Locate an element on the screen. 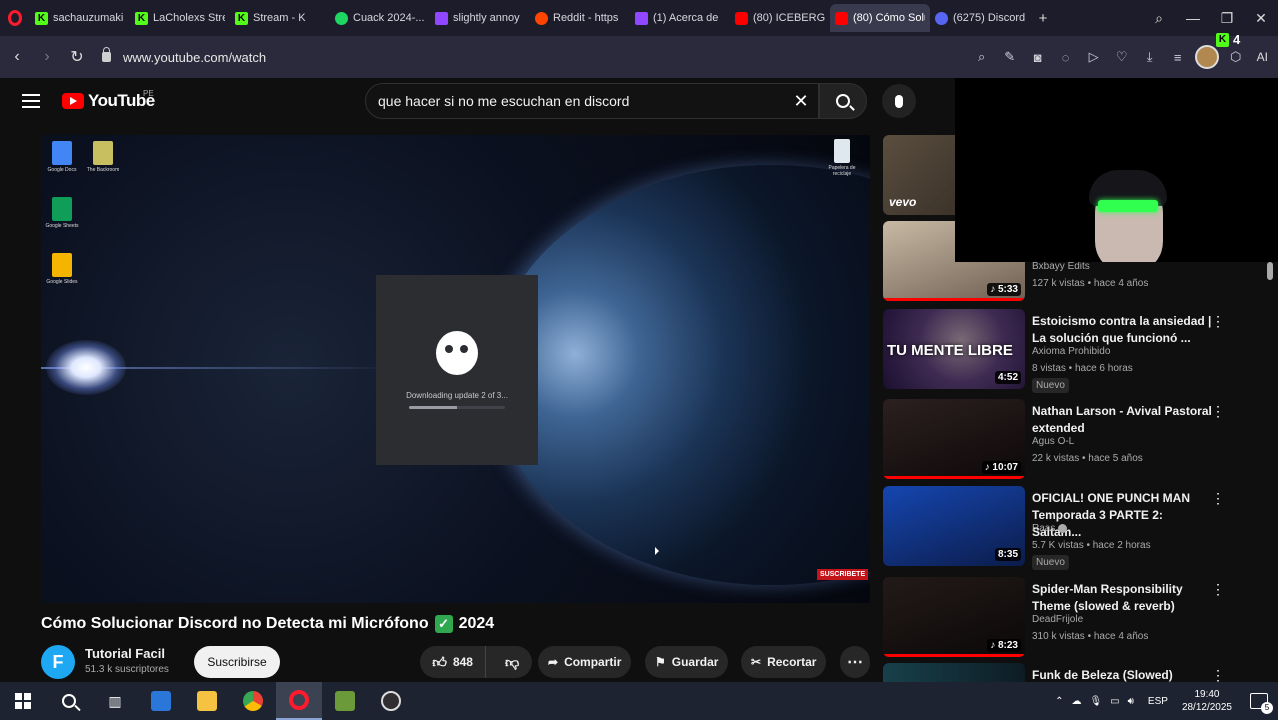  send-icon: ▷ is located at coordinates (1094, 57).